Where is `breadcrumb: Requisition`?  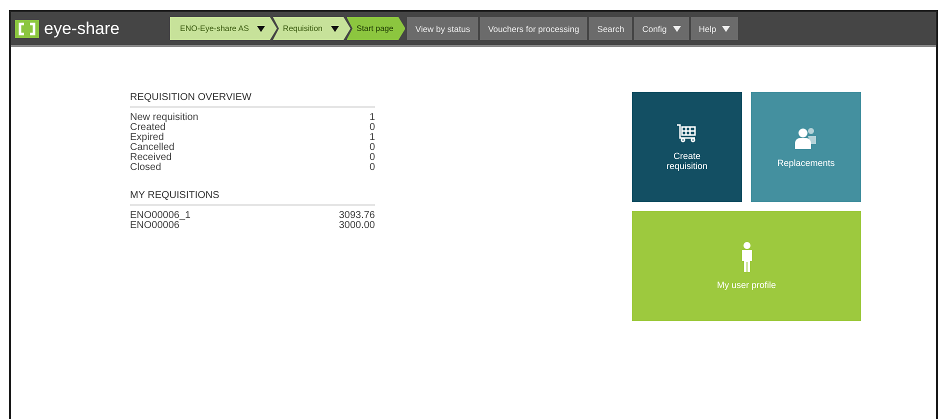
breadcrumb: Requisition is located at coordinates (311, 28).